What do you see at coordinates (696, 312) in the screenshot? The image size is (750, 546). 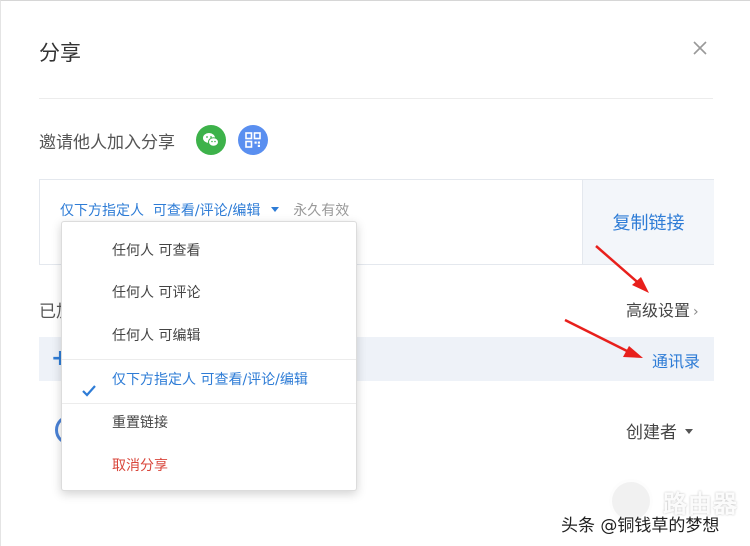 I see `chevron-right-icon: ›` at bounding box center [696, 312].